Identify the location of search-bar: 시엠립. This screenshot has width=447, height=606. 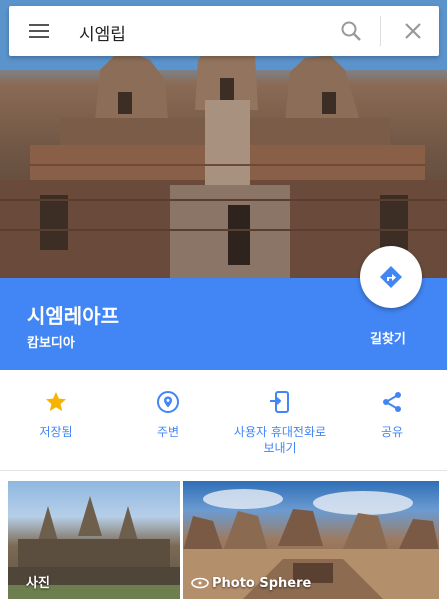
(224, 31).